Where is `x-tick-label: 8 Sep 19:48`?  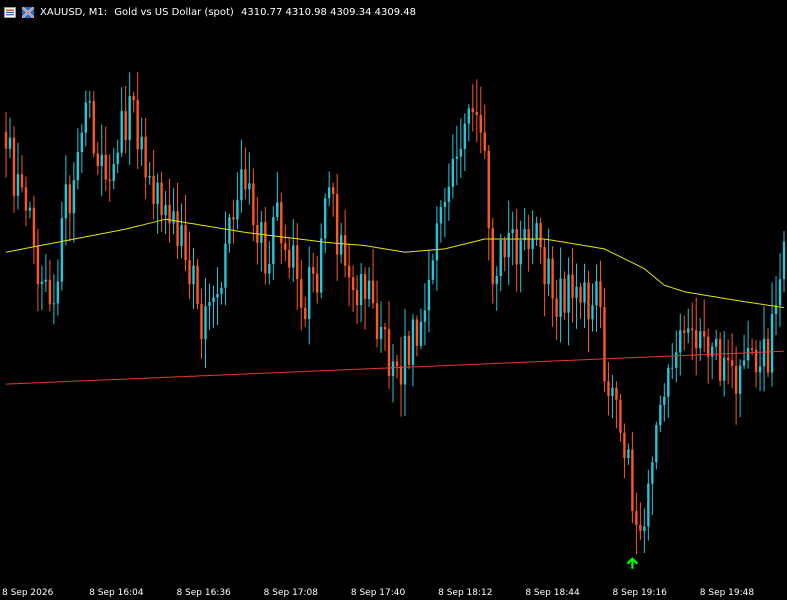 x-tick-label: 8 Sep 19:48 is located at coordinates (727, 593).